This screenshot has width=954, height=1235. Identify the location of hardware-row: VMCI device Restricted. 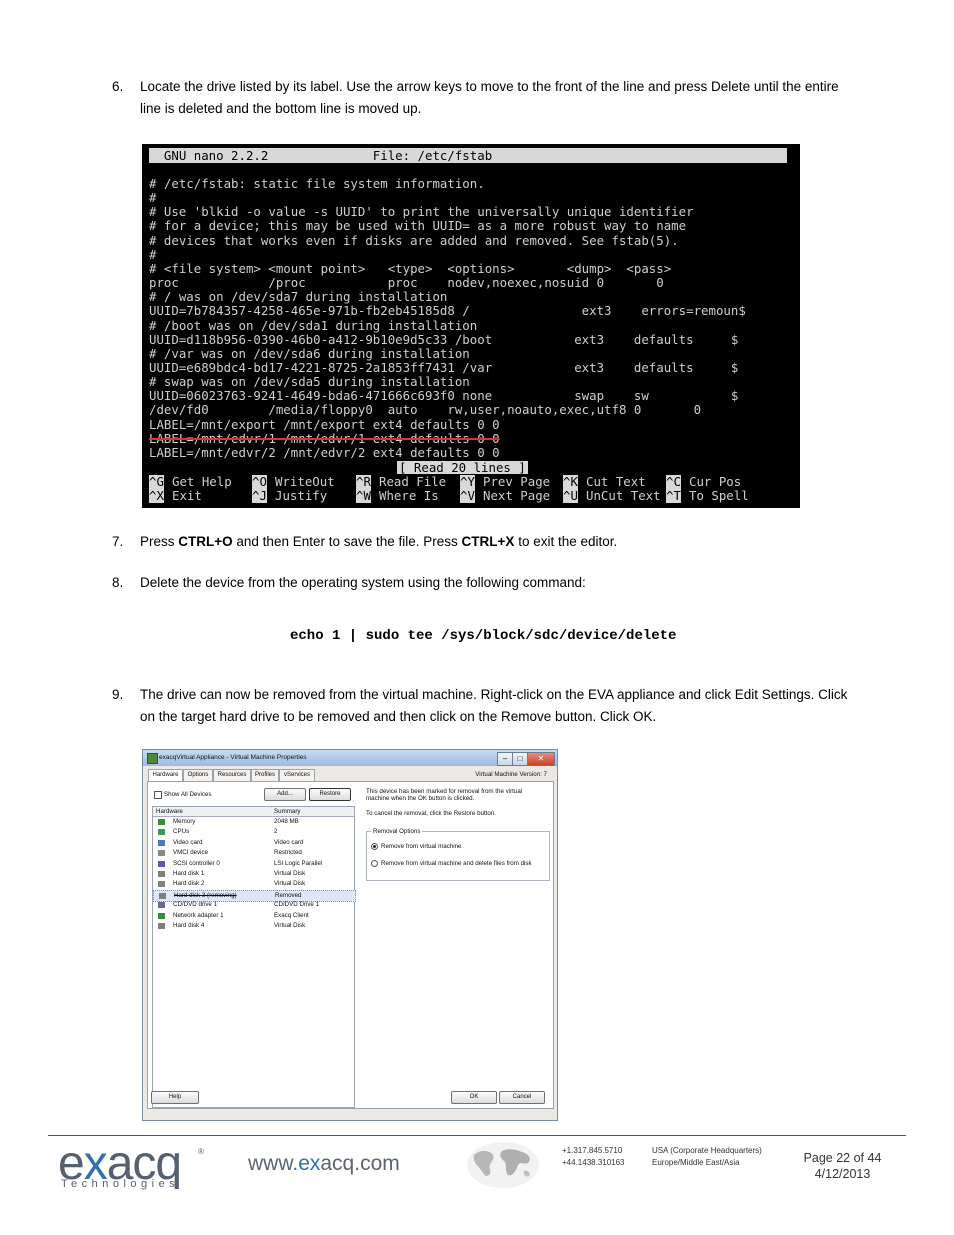
(253, 853).